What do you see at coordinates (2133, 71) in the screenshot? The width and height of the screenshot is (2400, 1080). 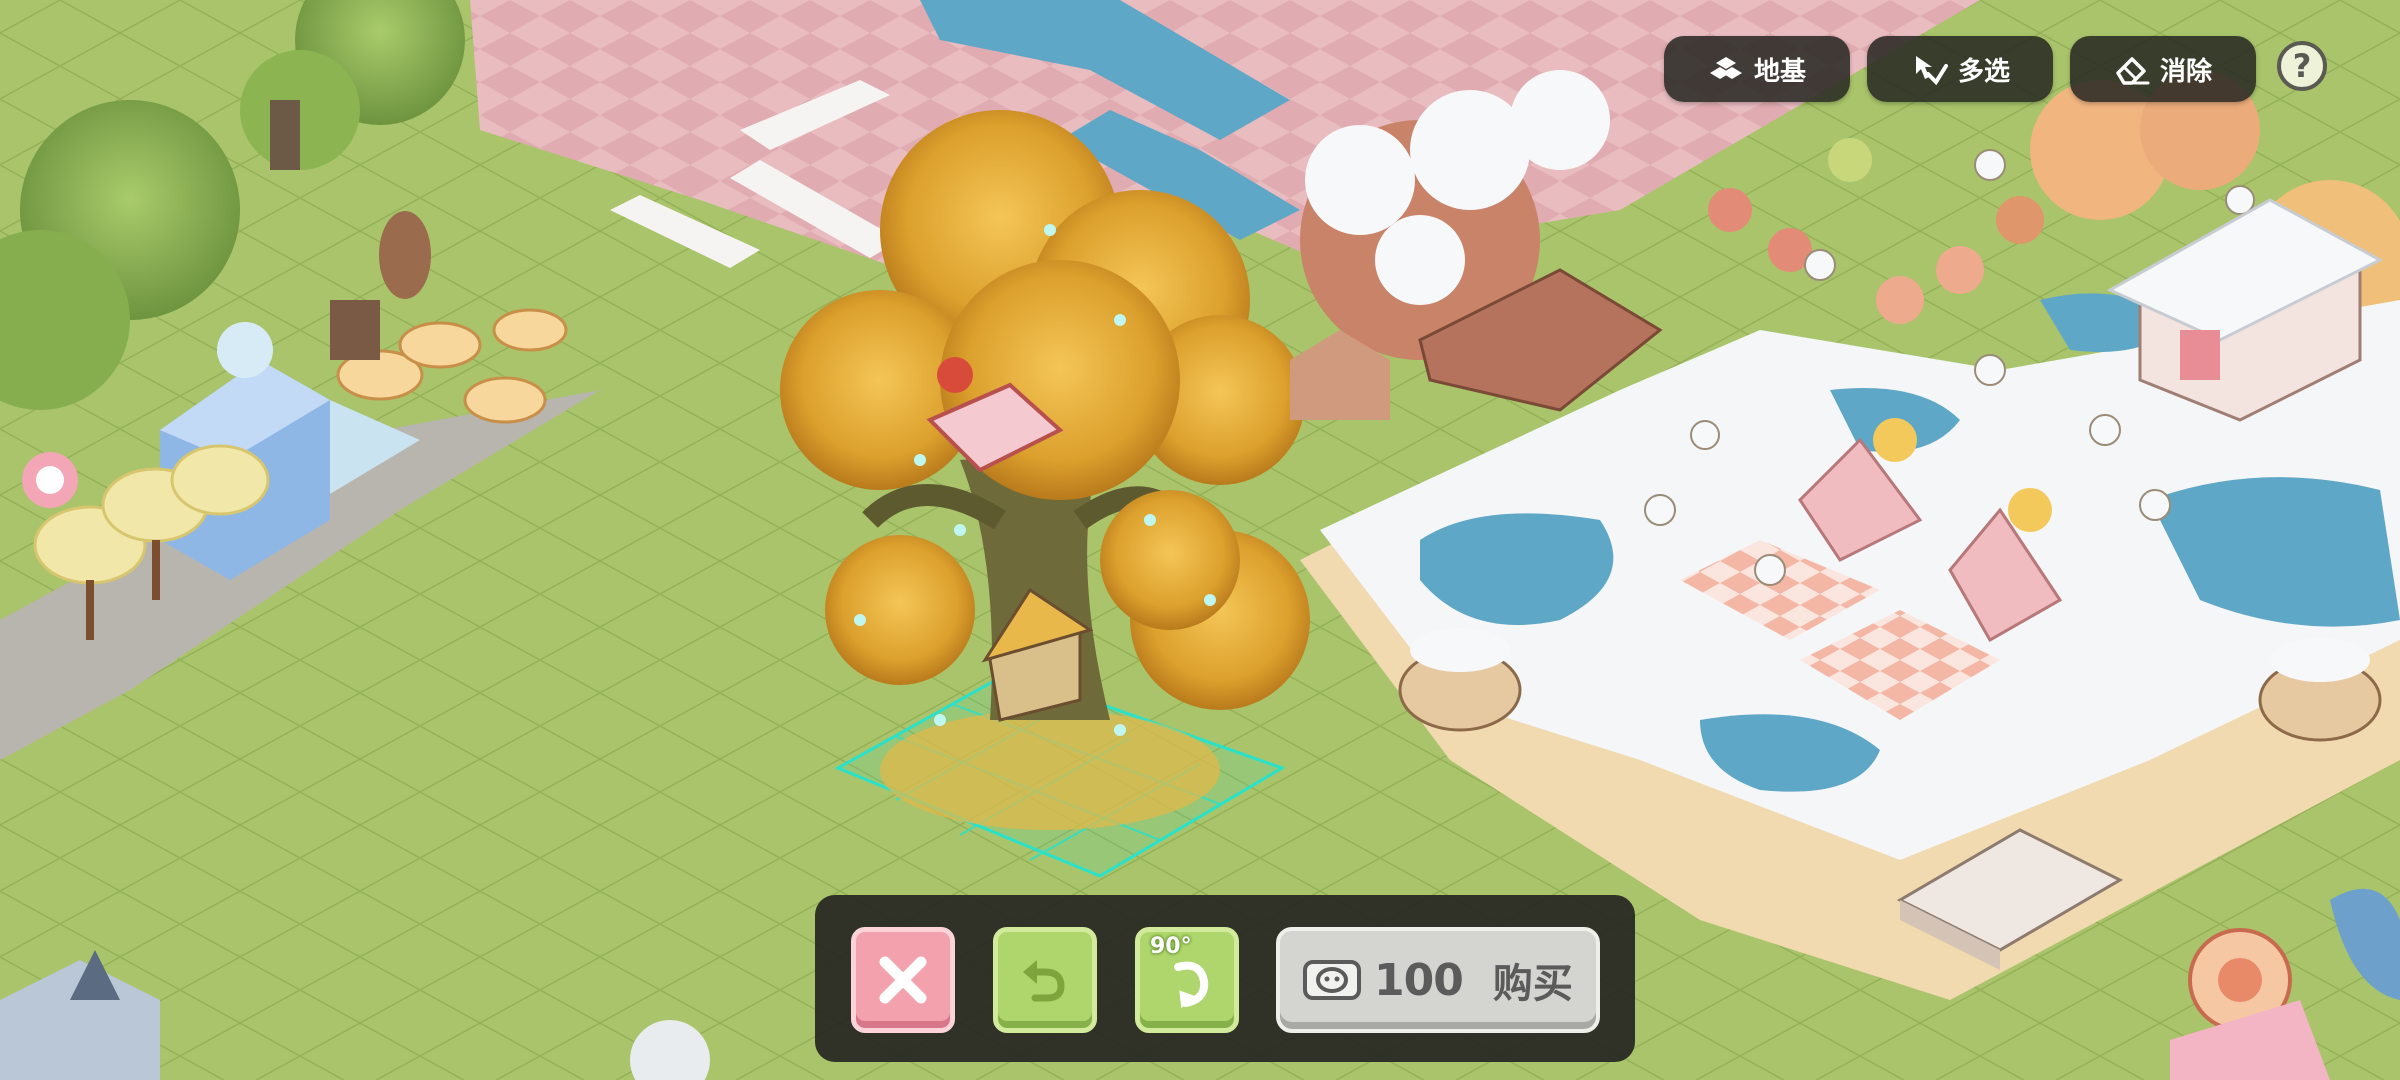 I see `eraser-icon` at bounding box center [2133, 71].